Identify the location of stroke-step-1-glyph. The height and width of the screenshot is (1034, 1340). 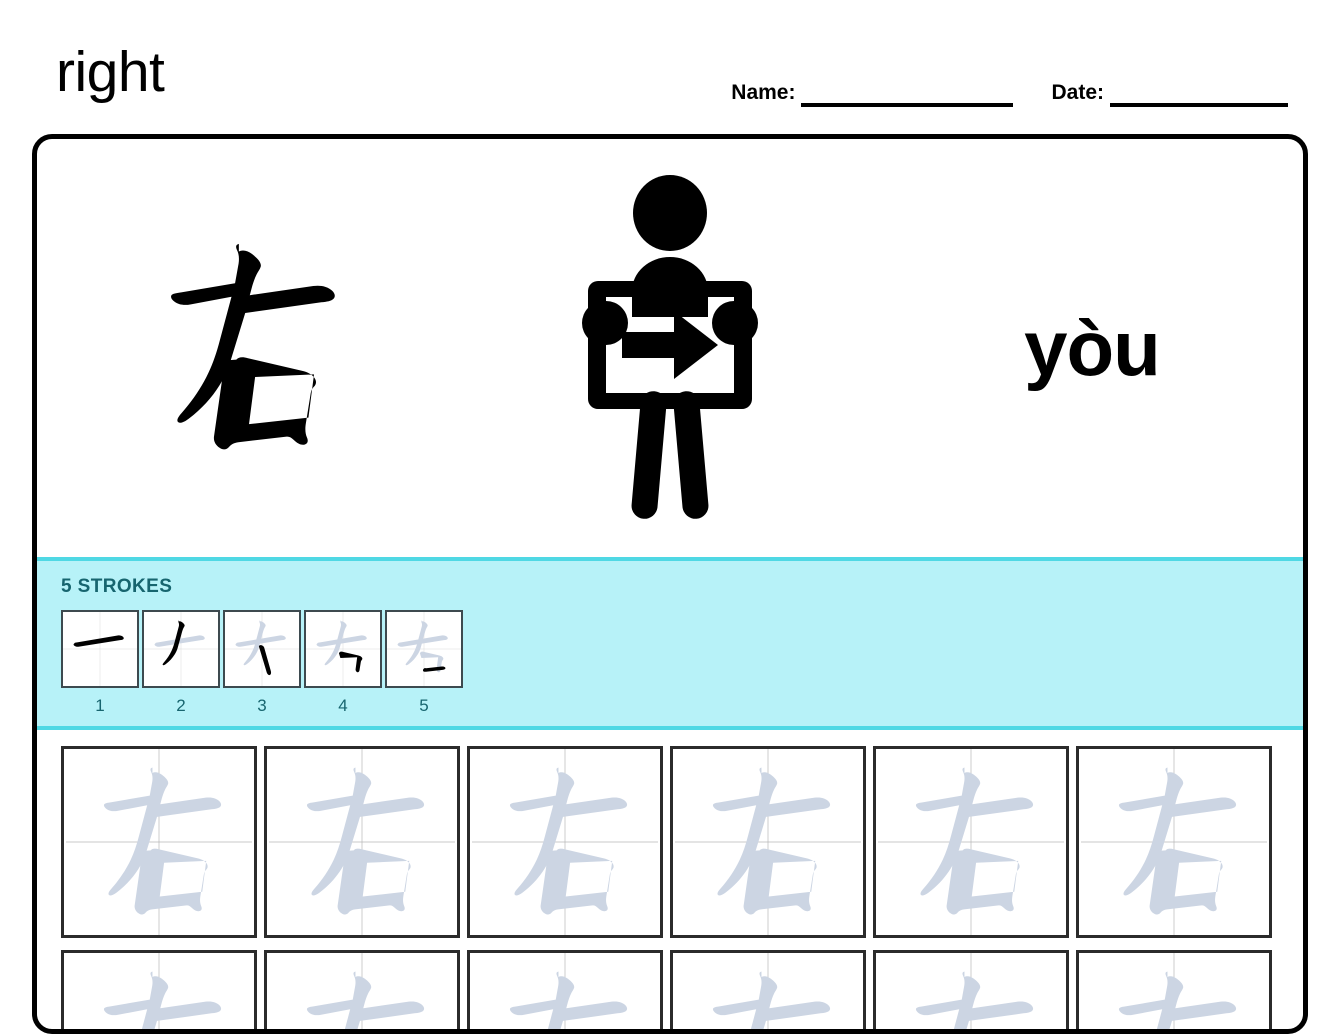
(100, 649).